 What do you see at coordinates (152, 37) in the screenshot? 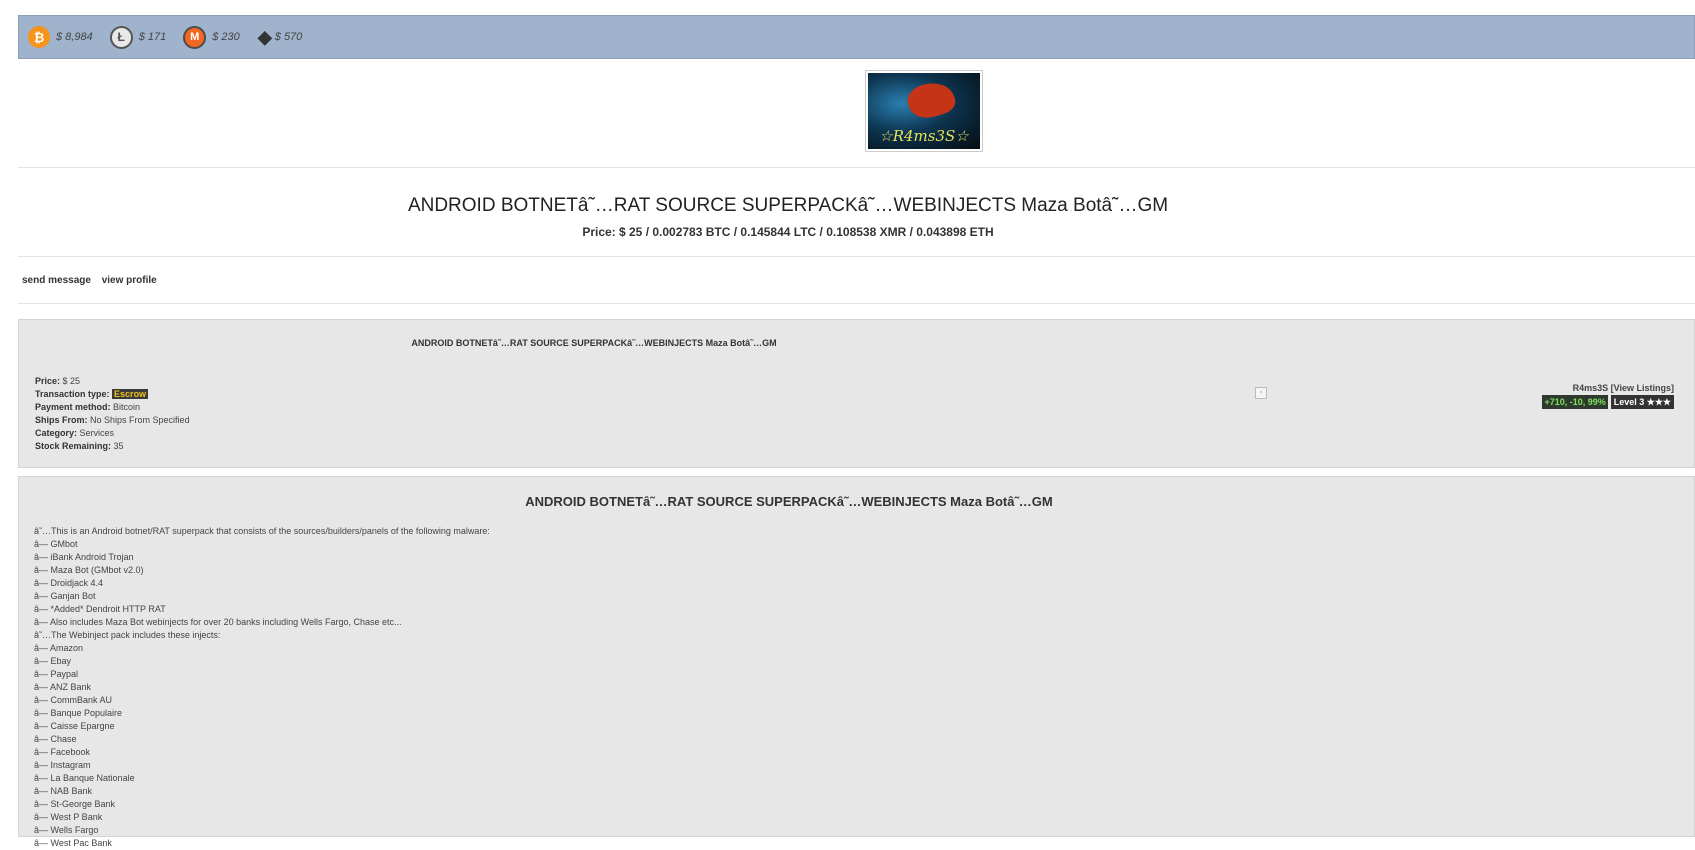
I see `ltc-price: $ 171` at bounding box center [152, 37].